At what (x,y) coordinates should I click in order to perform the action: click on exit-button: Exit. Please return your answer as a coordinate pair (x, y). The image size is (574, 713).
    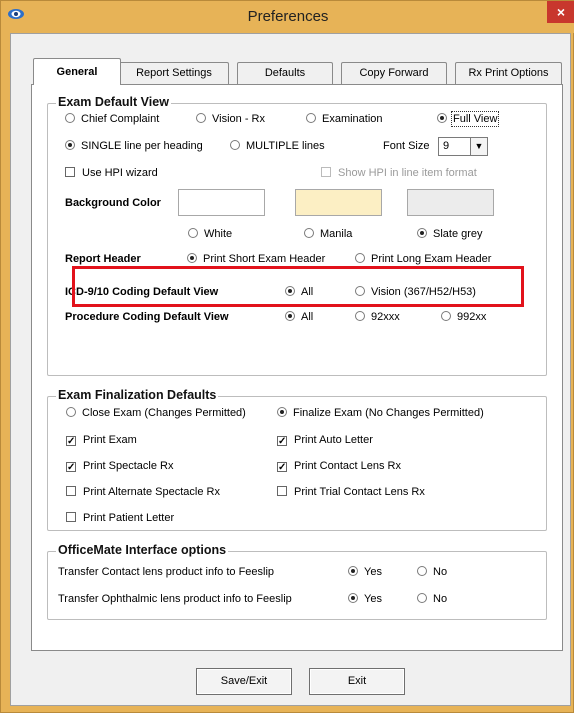
    Looking at the image, I should click on (357, 681).